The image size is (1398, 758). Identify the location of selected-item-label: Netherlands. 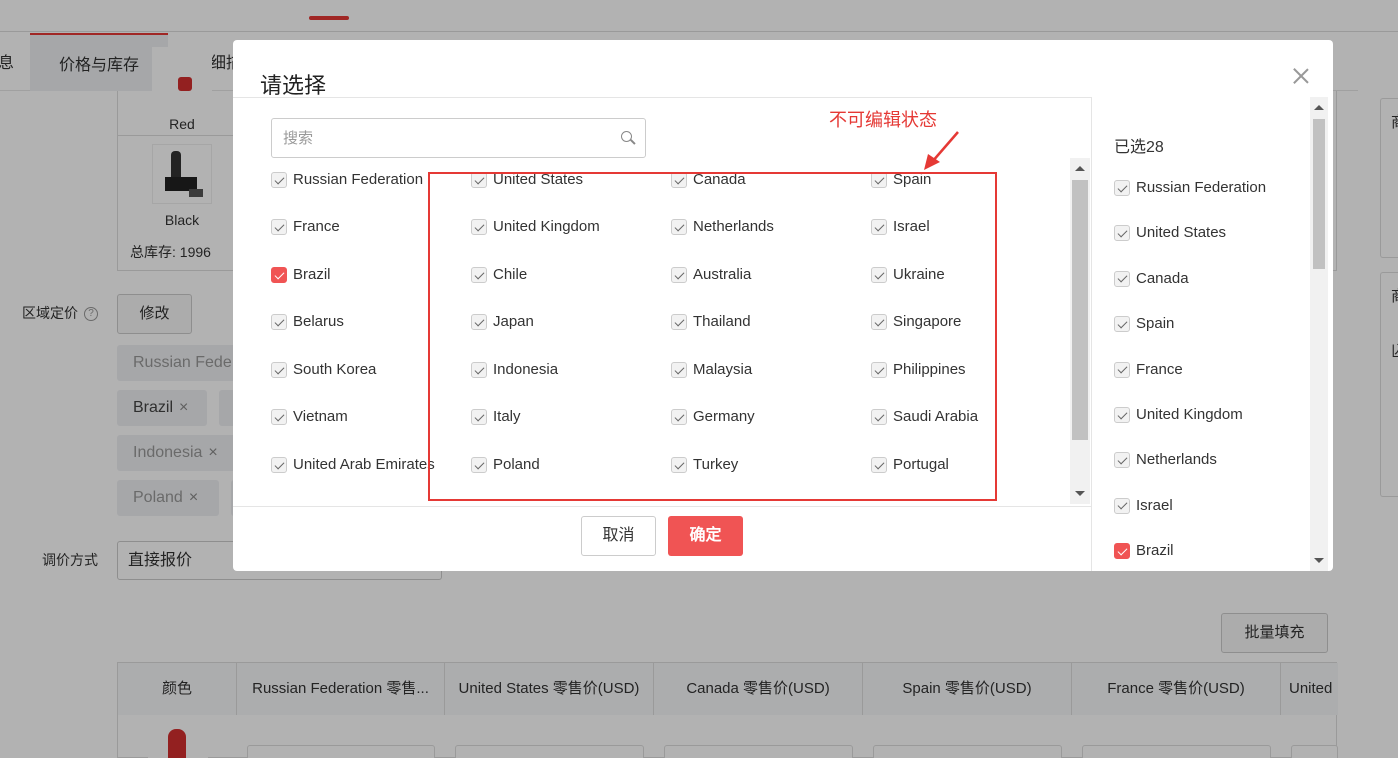
(1176, 460).